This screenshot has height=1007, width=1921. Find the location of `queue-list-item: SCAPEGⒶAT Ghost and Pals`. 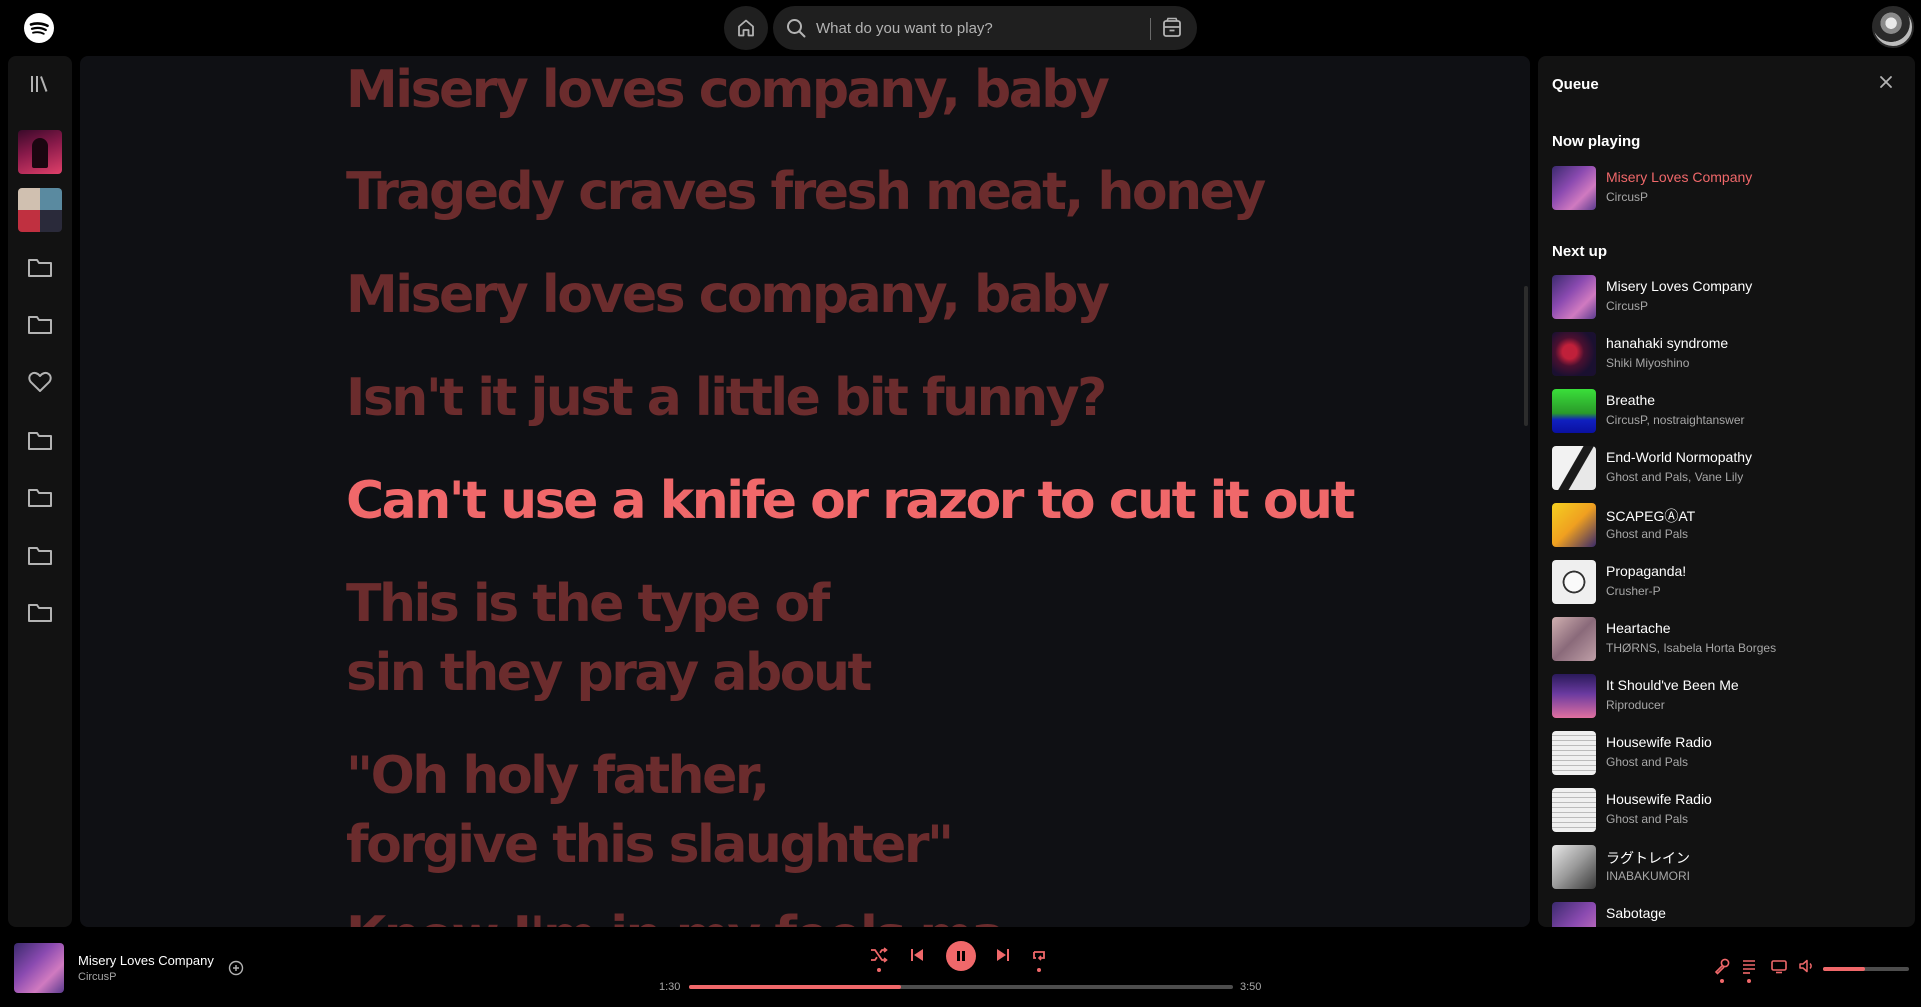

queue-list-item: SCAPEGⒶAT Ghost and Pals is located at coordinates (1727, 525).